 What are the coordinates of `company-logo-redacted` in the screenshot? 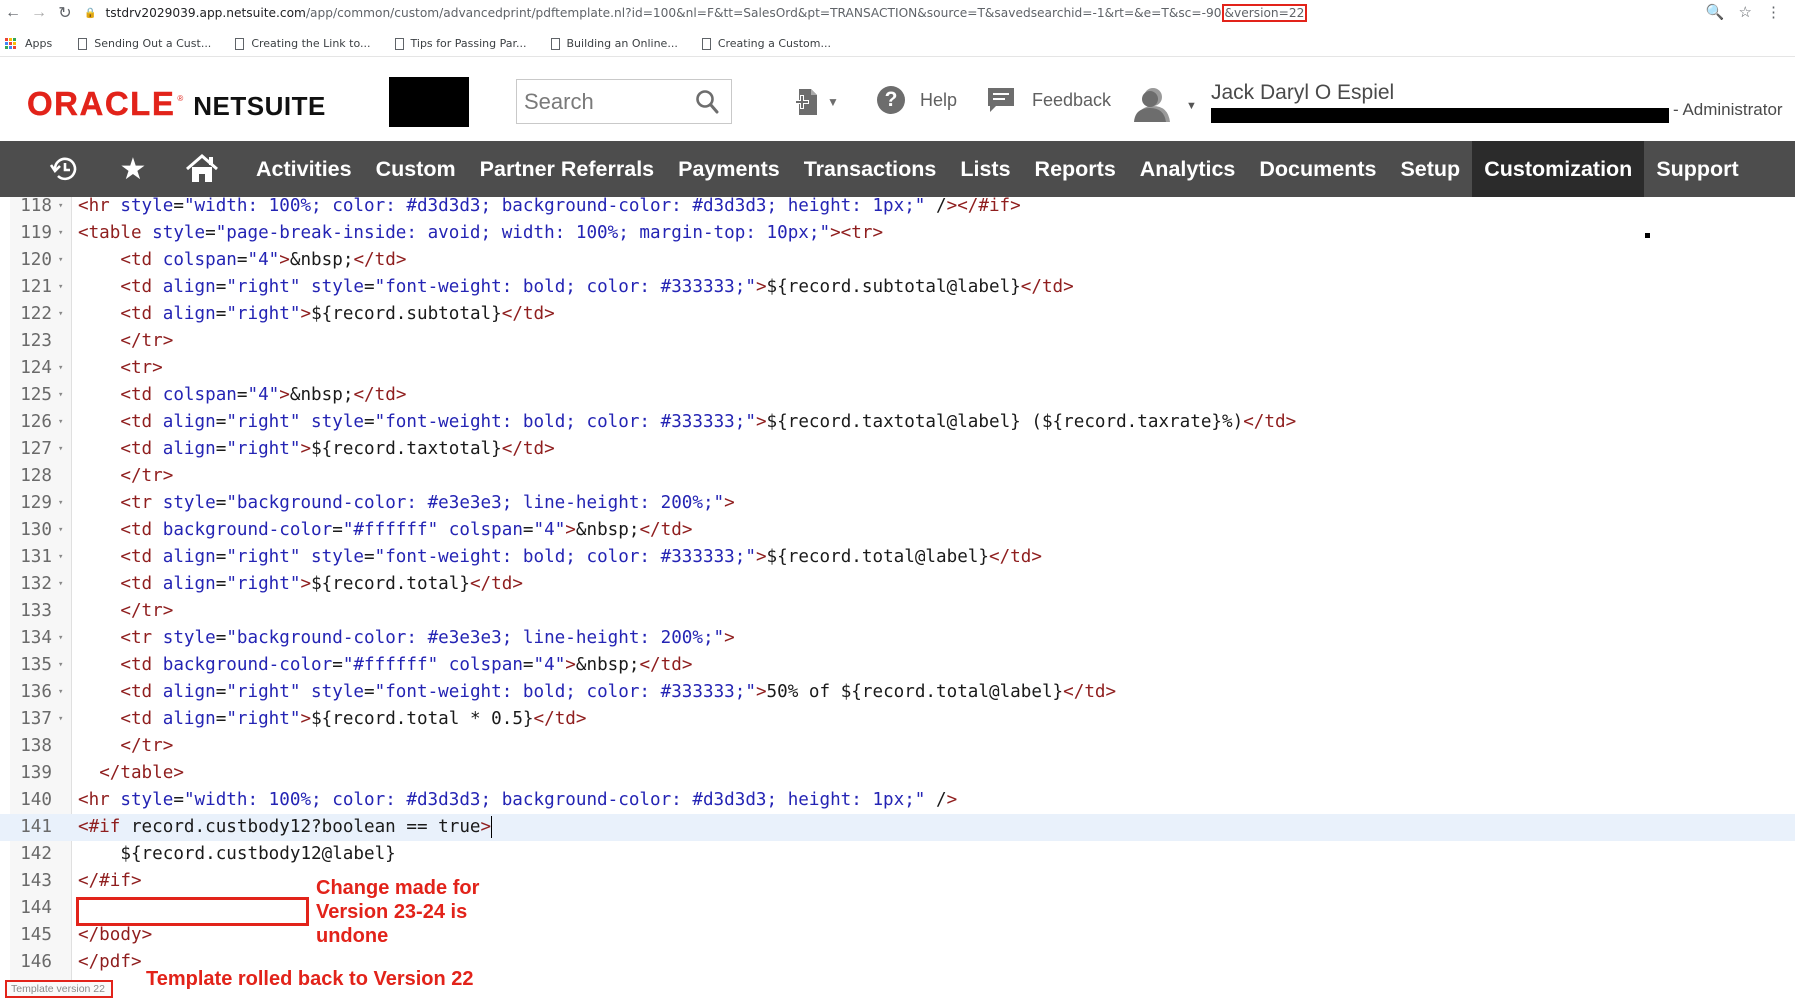 It's located at (429, 102).